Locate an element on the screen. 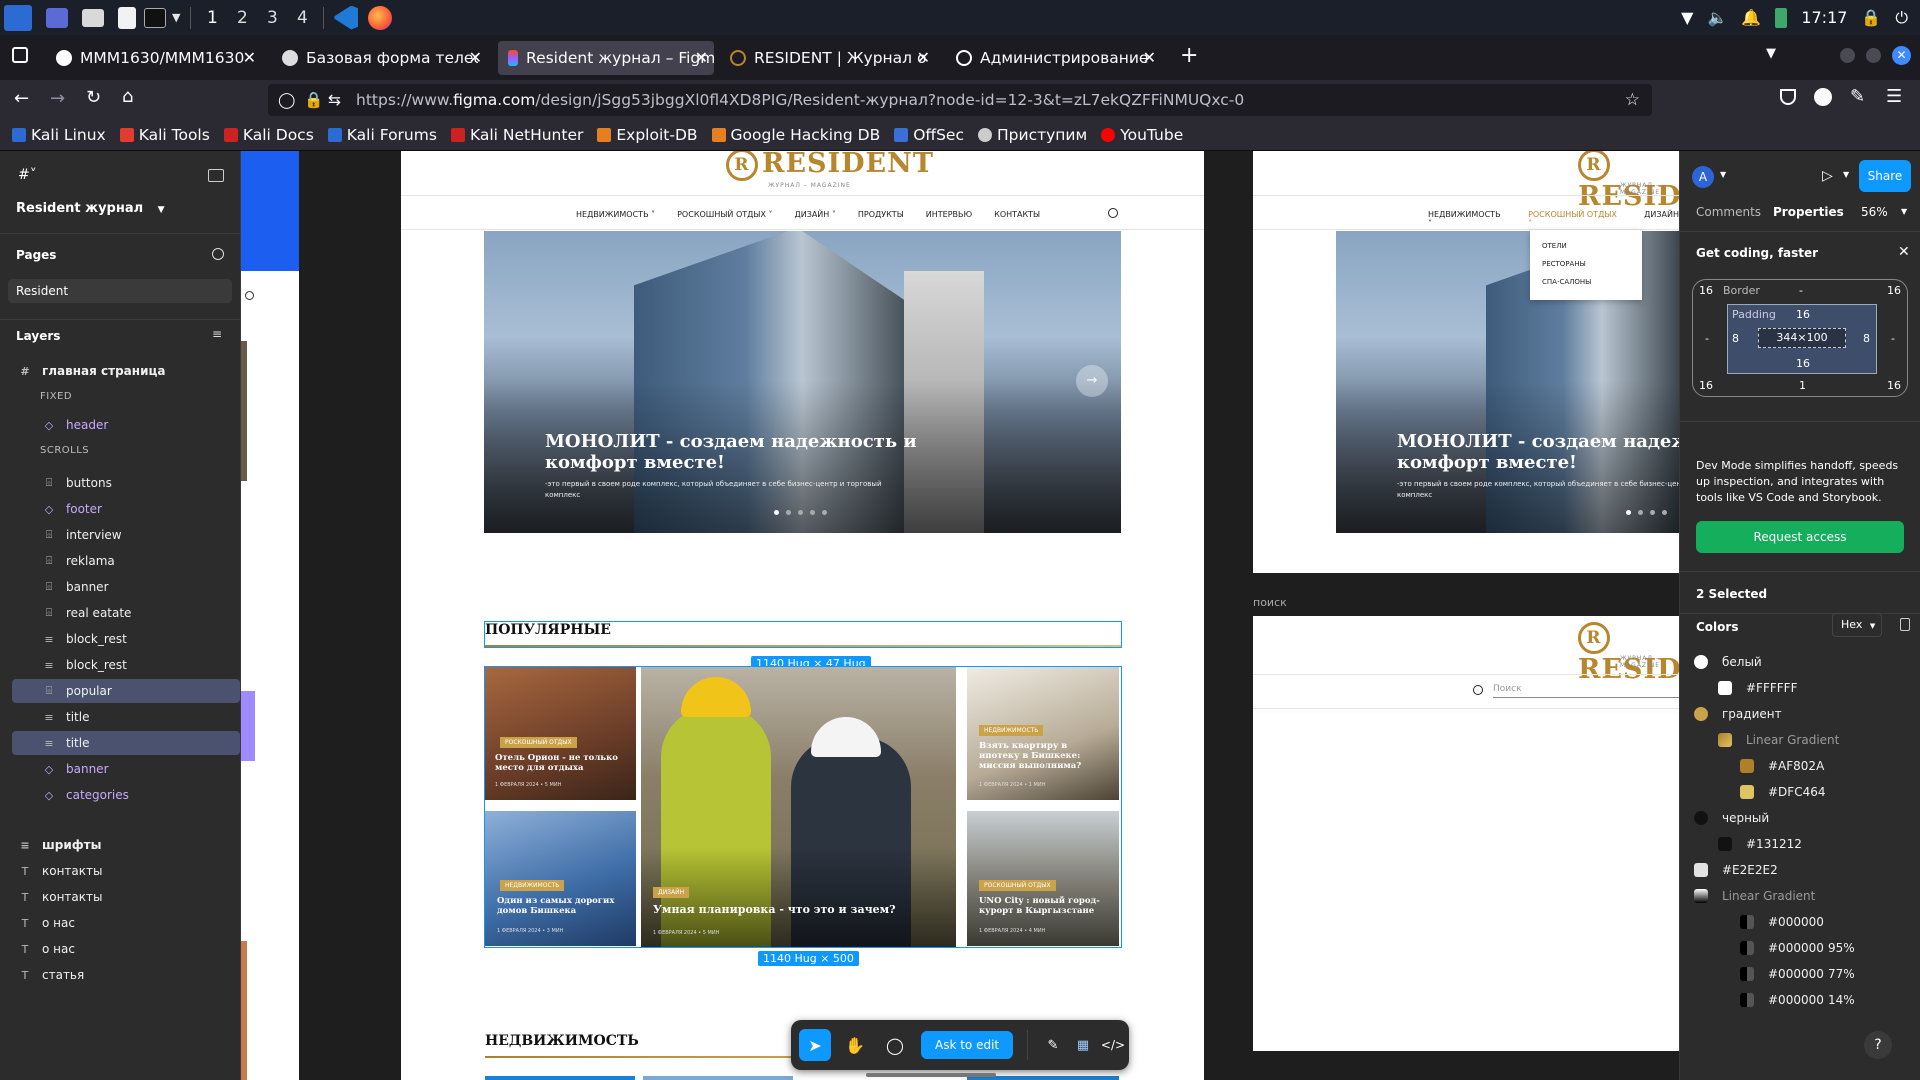  color-row: #000000 95% is located at coordinates (1800, 948).